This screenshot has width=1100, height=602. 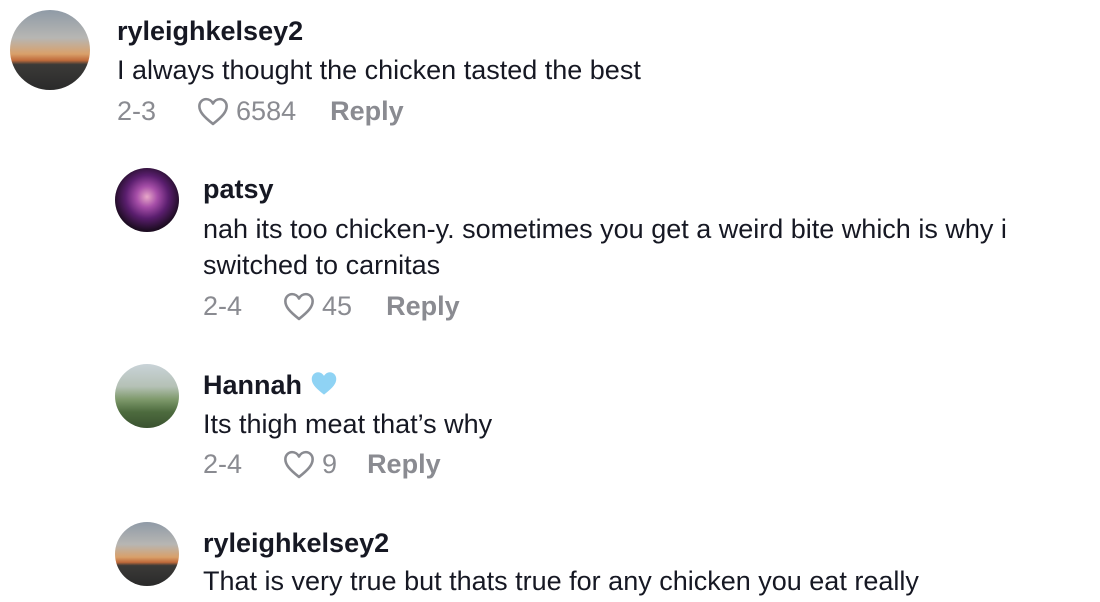 I want to click on comment-date: 2-3, so click(x=137, y=110).